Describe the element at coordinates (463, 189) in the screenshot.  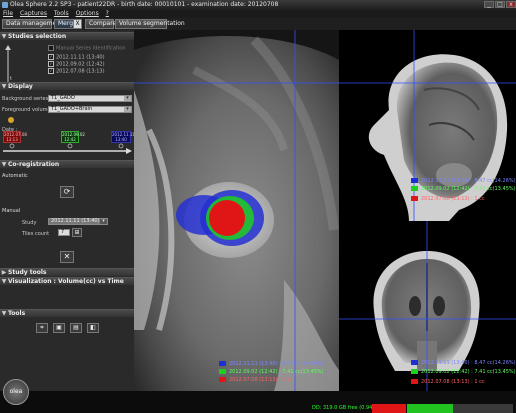
I see `legend-top-item-2: 2012.09.02 (12:42) : 7.41 cc(13.45%)` at that location.